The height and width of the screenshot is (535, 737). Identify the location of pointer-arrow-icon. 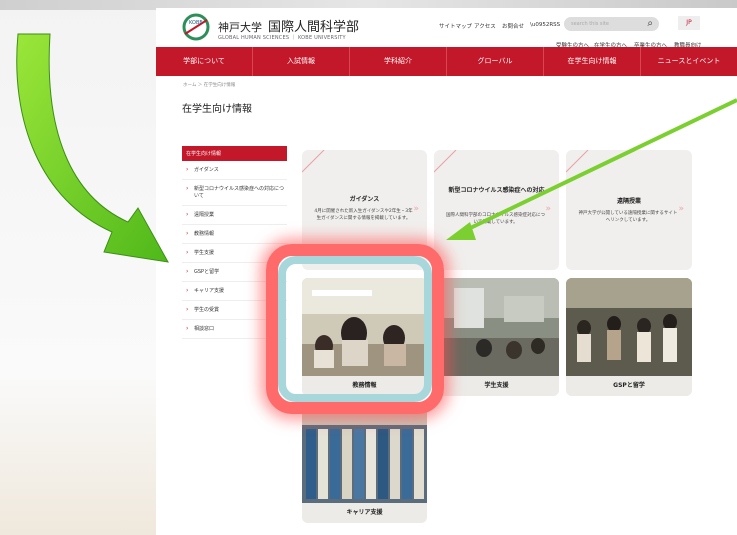
(599, 166).